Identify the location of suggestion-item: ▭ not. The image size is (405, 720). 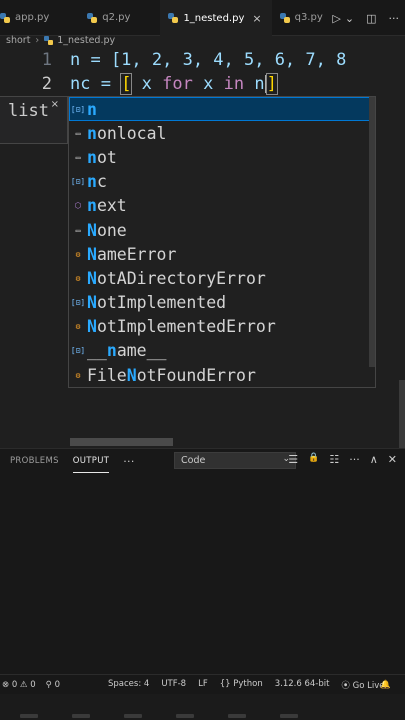
(222, 157).